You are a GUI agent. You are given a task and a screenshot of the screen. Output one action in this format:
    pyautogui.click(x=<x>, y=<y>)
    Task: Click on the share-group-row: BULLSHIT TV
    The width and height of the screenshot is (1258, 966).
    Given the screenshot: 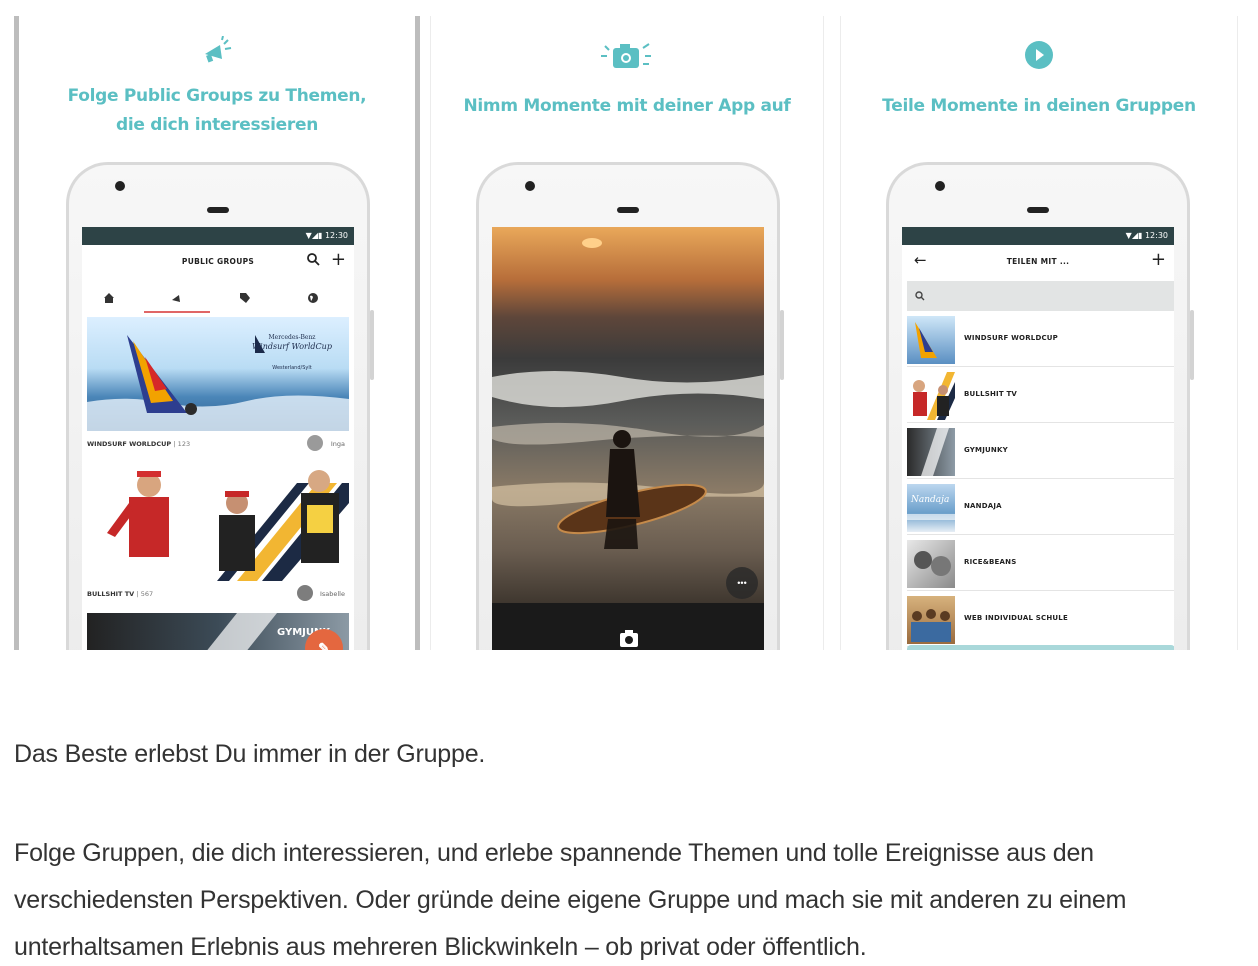 What is the action you would take?
    pyautogui.click(x=1040, y=396)
    